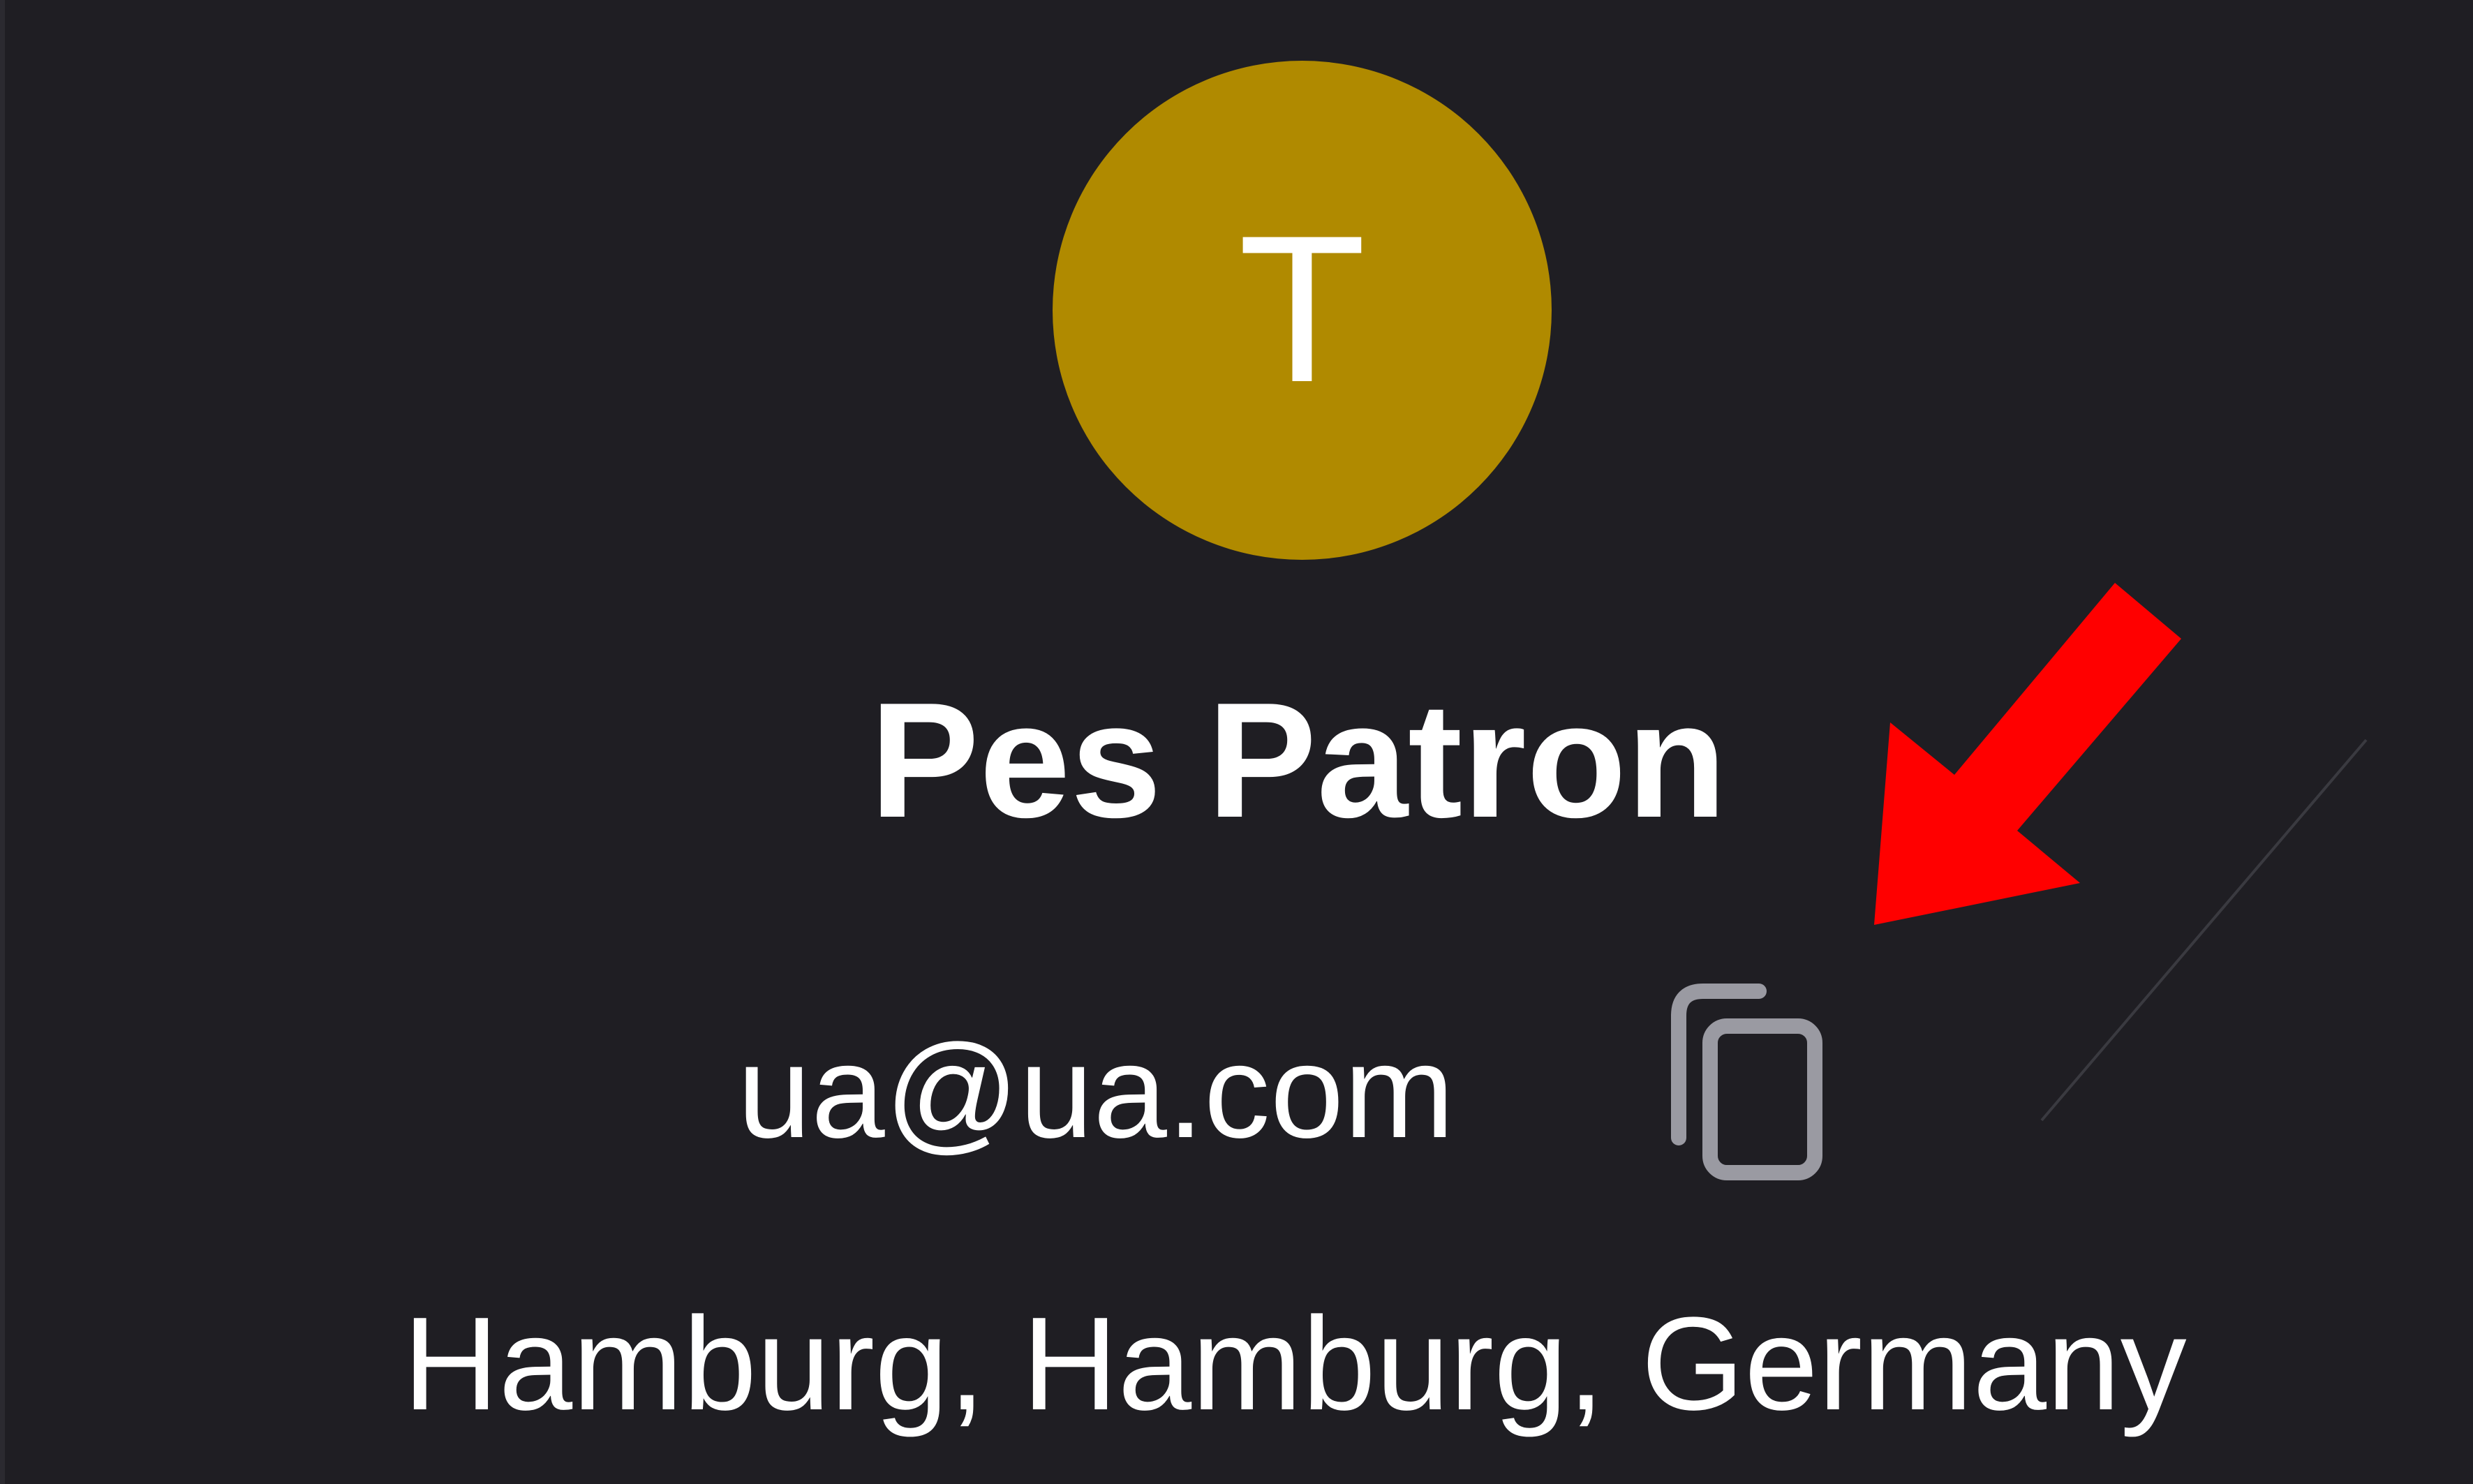  I want to click on profile-email: ua@ua.com, so click(1096, 1092).